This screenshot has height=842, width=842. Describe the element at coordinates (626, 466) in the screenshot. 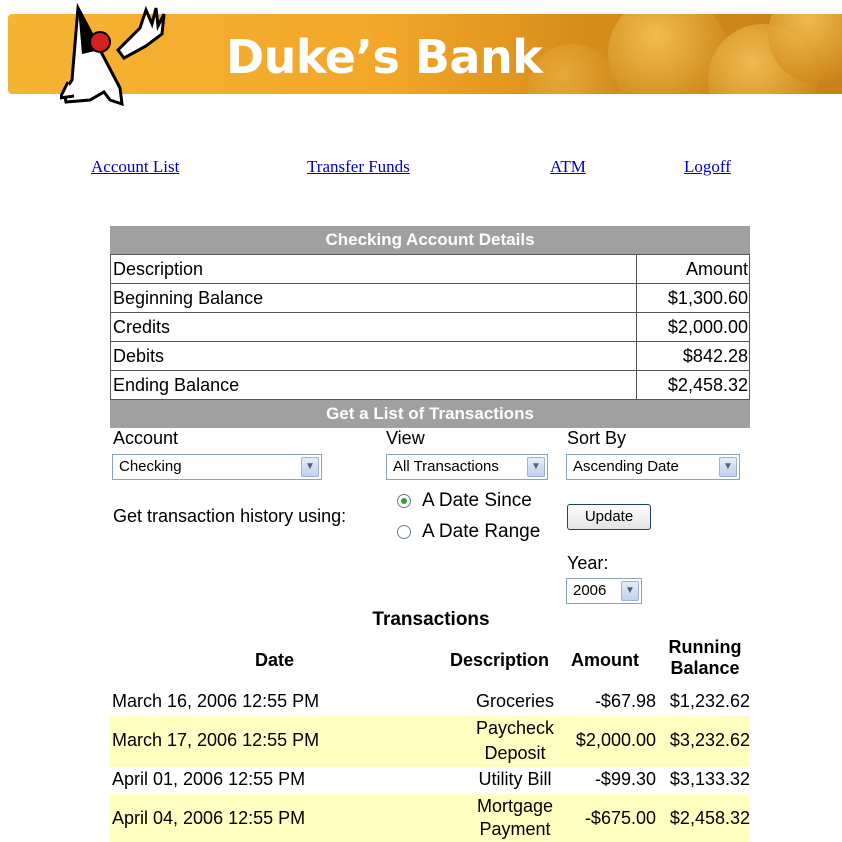

I see `sort-select-value: Ascending Date` at that location.